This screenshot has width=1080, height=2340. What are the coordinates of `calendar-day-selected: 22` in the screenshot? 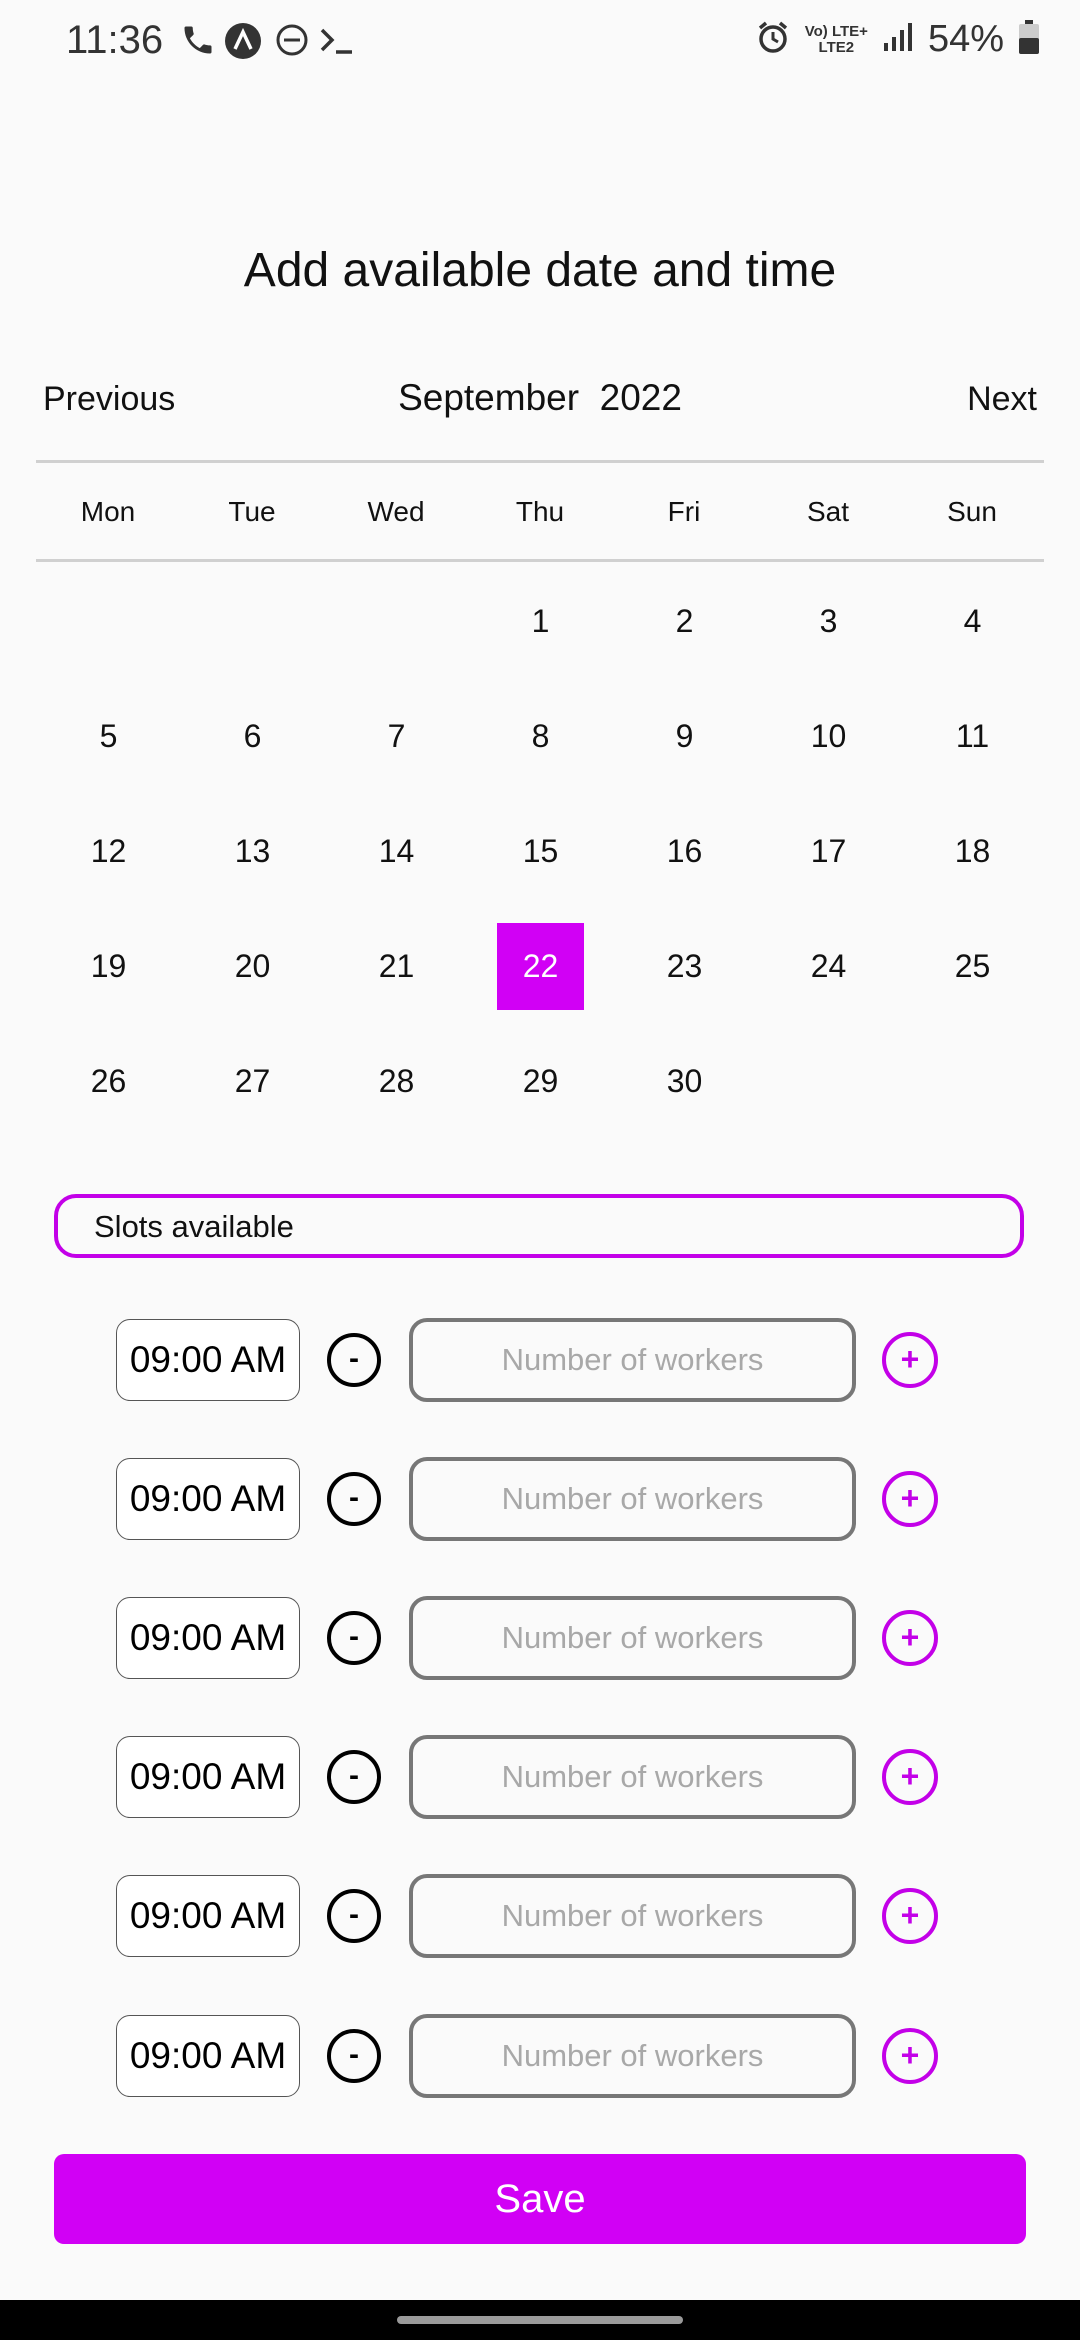 It's located at (540, 966).